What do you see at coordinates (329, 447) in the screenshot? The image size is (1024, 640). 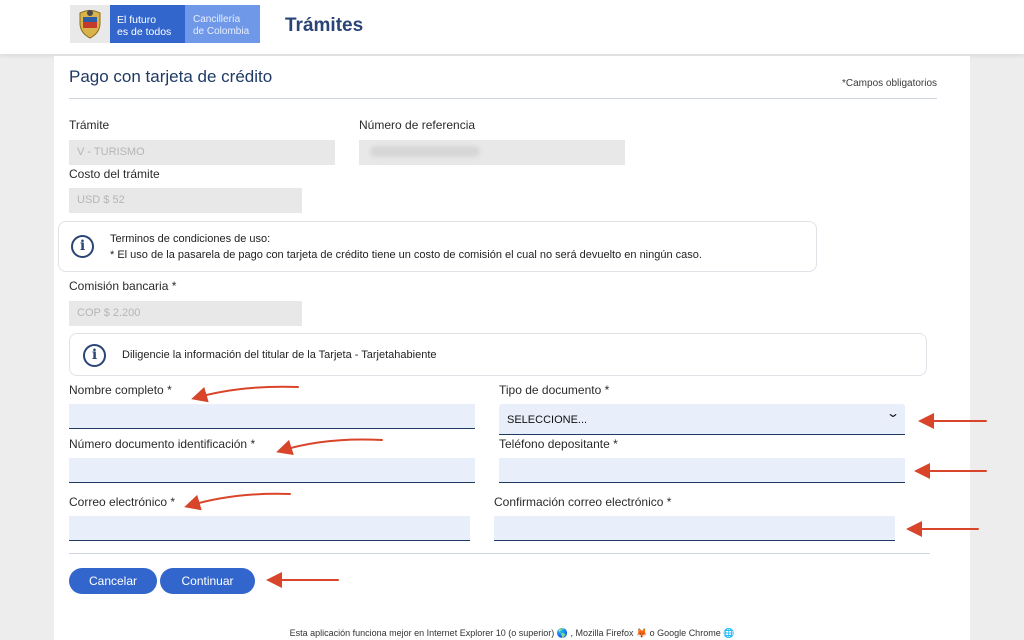 I see `arrow-numero-doc` at bounding box center [329, 447].